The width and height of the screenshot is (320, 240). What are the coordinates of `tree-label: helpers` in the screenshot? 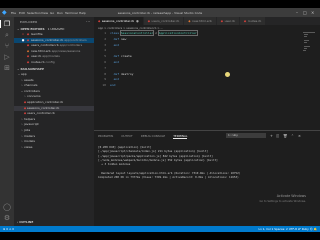 It's located at (30, 118).